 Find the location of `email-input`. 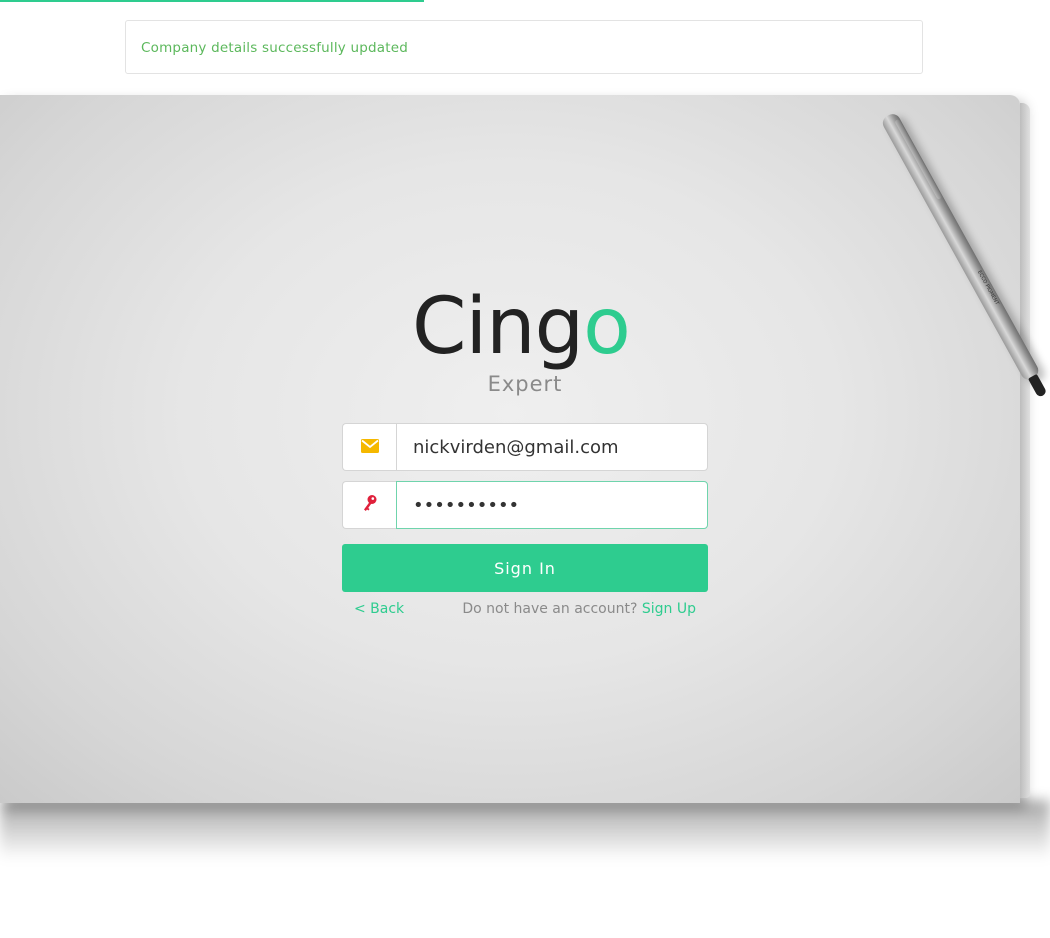

email-input is located at coordinates (552, 447).